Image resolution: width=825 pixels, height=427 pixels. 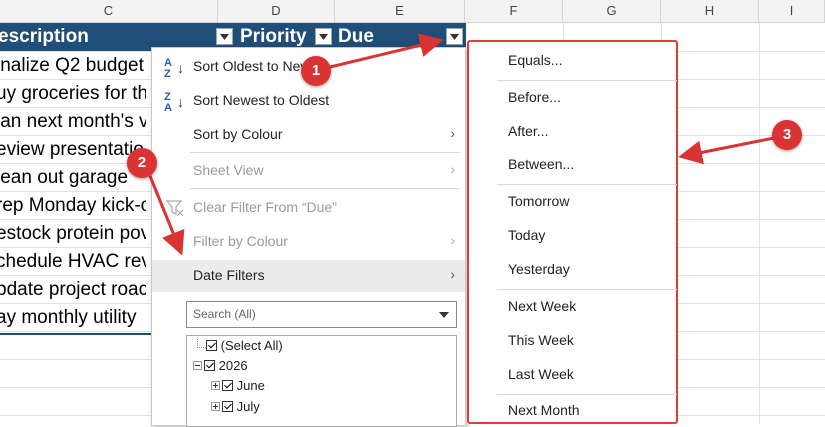 What do you see at coordinates (787, 135) in the screenshot?
I see `callout-badge-3: 3` at bounding box center [787, 135].